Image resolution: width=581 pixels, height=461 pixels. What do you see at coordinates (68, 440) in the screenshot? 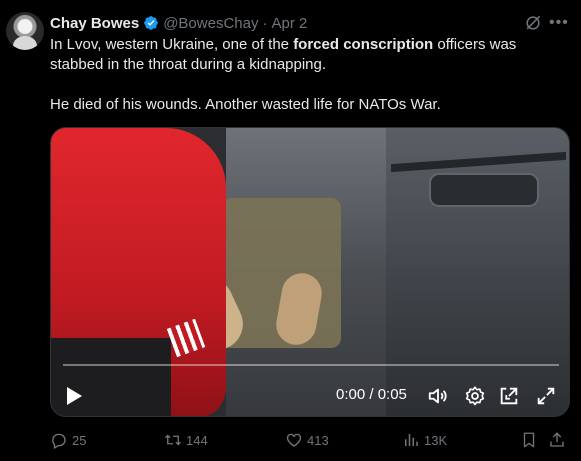
I see `reply-button: 25` at bounding box center [68, 440].